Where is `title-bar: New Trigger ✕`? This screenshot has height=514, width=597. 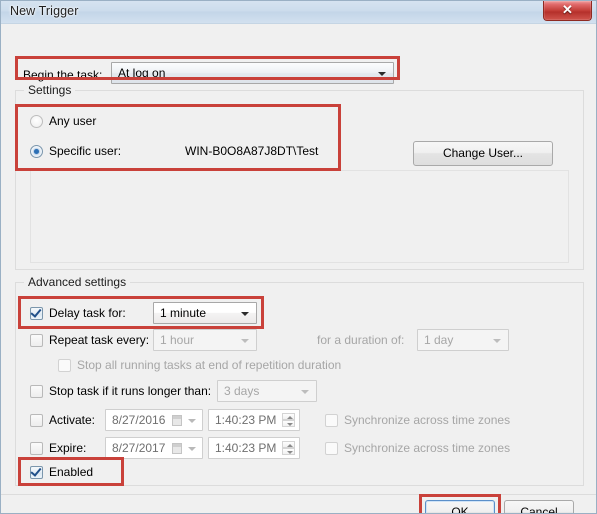
title-bar: New Trigger ✕ is located at coordinates (298, 12).